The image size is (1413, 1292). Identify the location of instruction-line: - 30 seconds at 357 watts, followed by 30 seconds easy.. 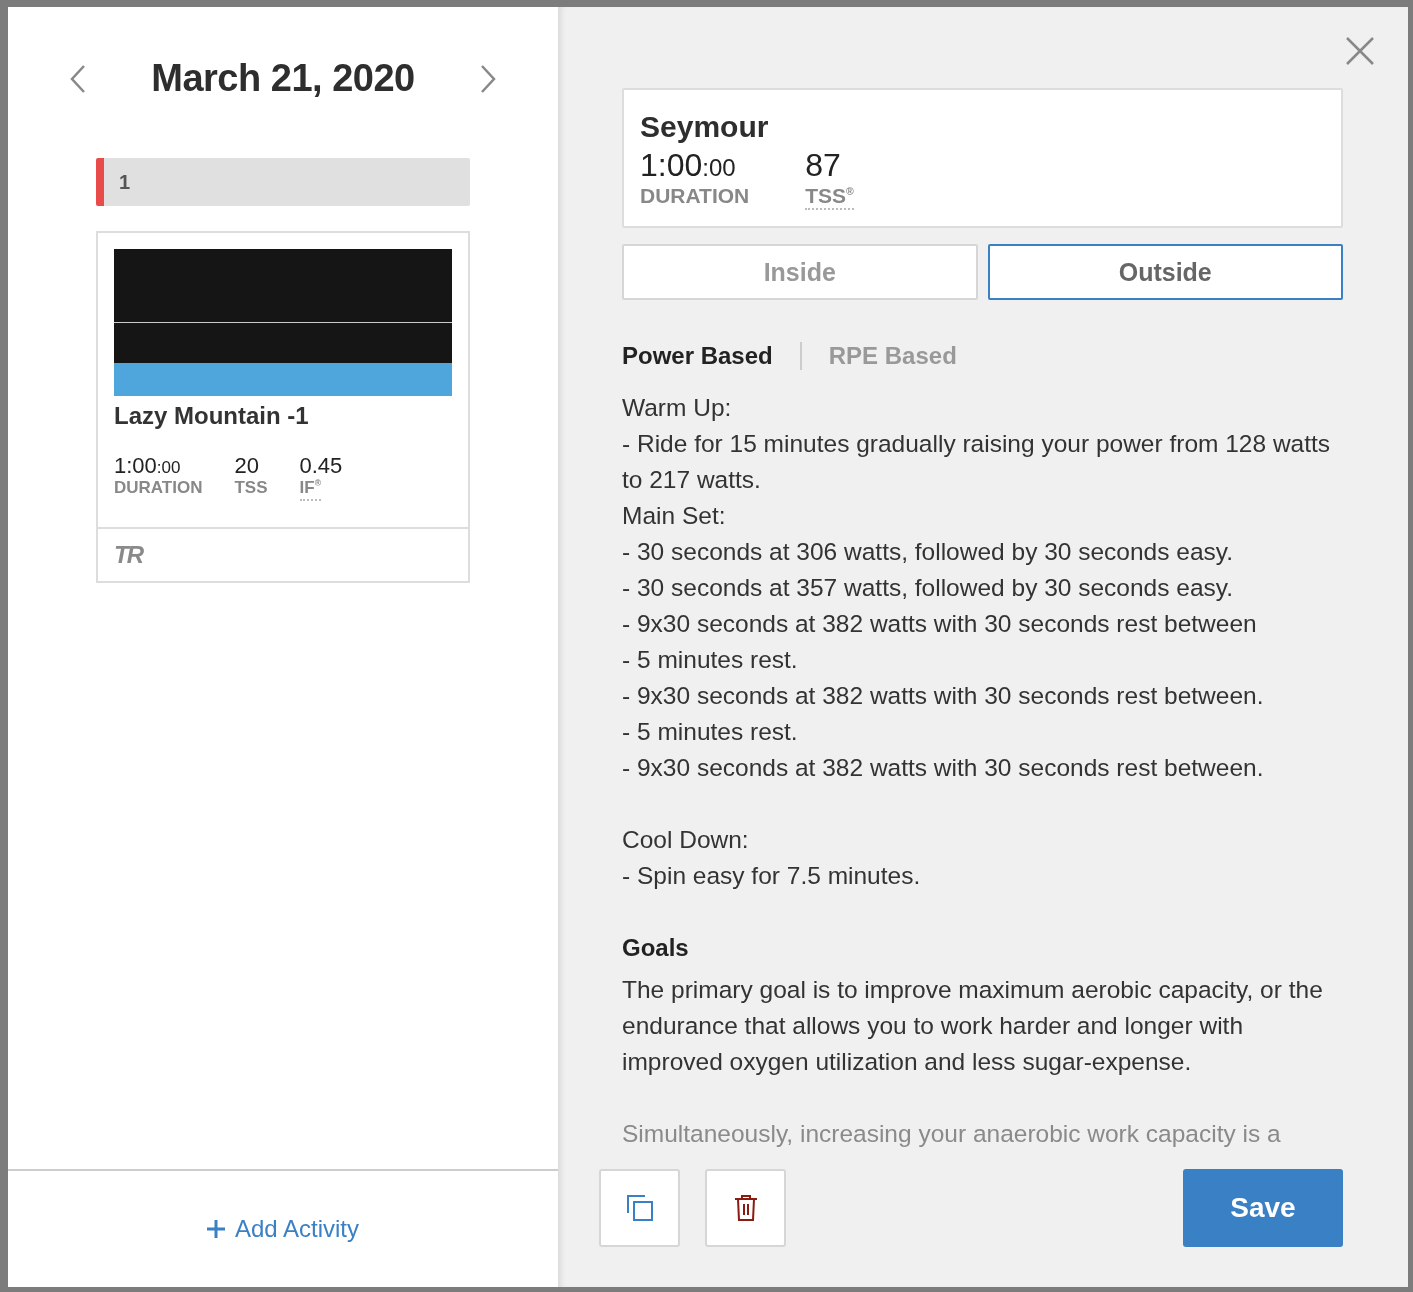
(928, 588).